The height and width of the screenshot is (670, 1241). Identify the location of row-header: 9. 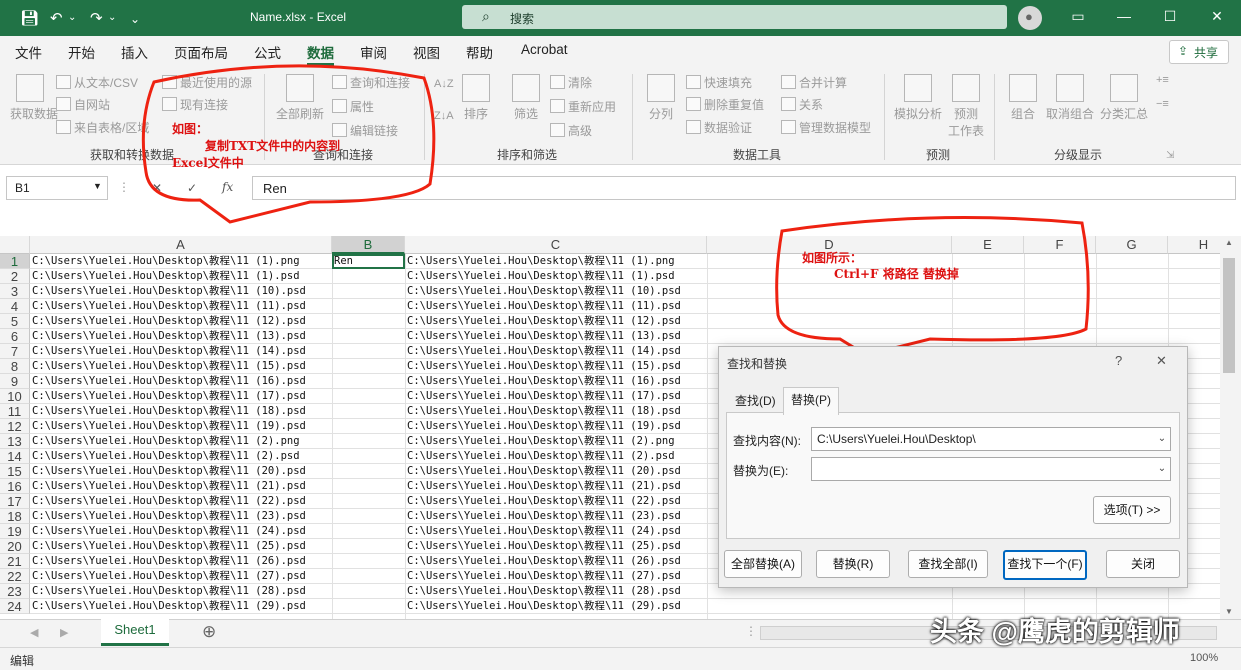
(15, 381).